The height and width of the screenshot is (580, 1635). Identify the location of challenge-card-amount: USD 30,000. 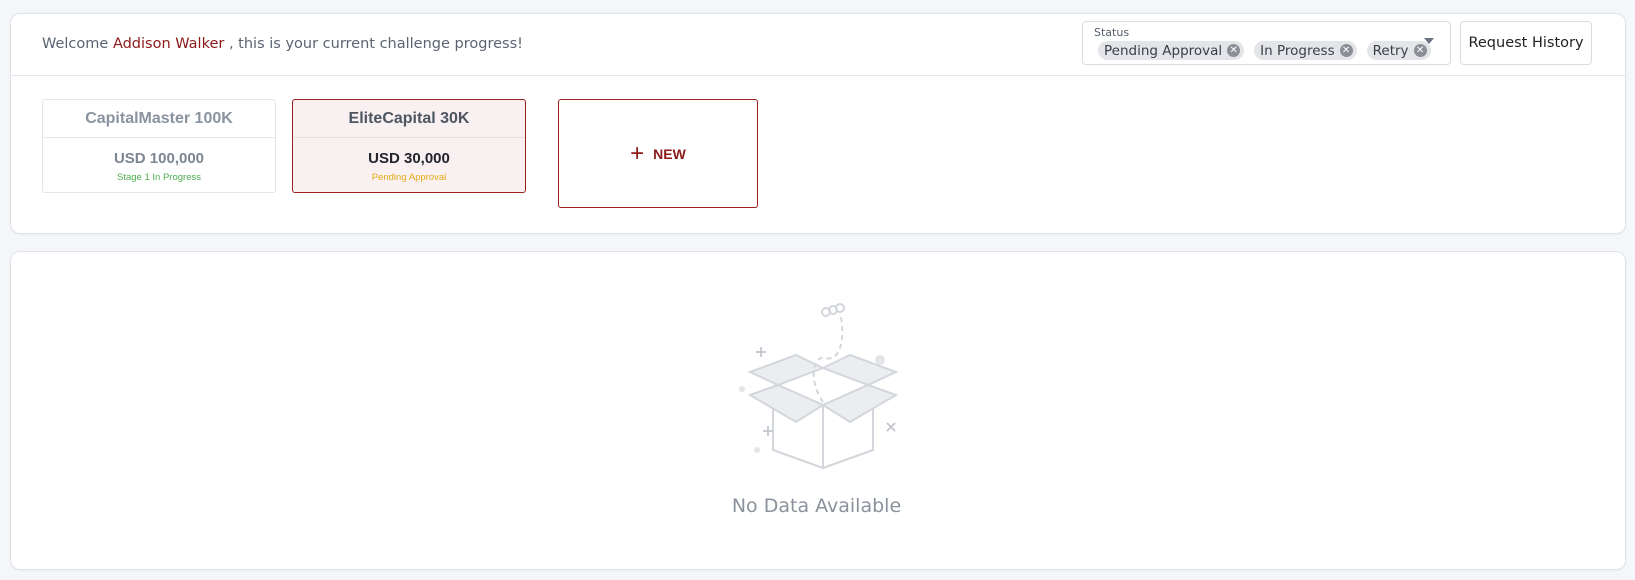
(409, 158).